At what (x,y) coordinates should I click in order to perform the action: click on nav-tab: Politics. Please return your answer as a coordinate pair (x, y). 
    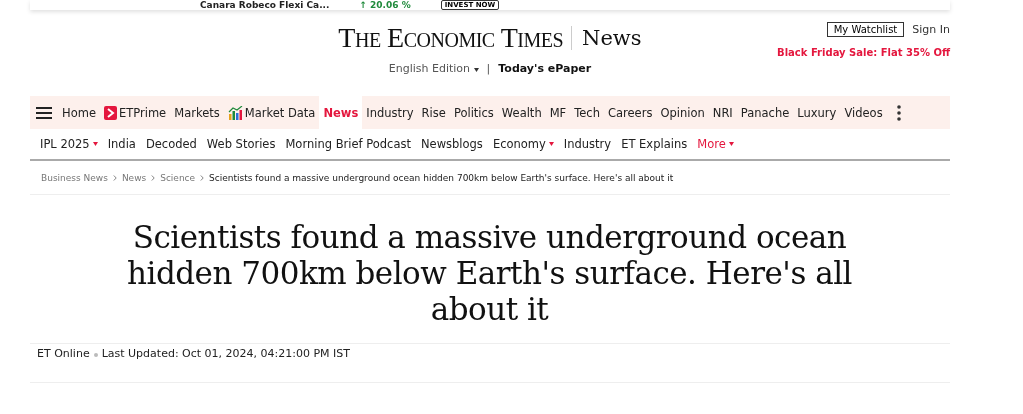
    Looking at the image, I should click on (473, 112).